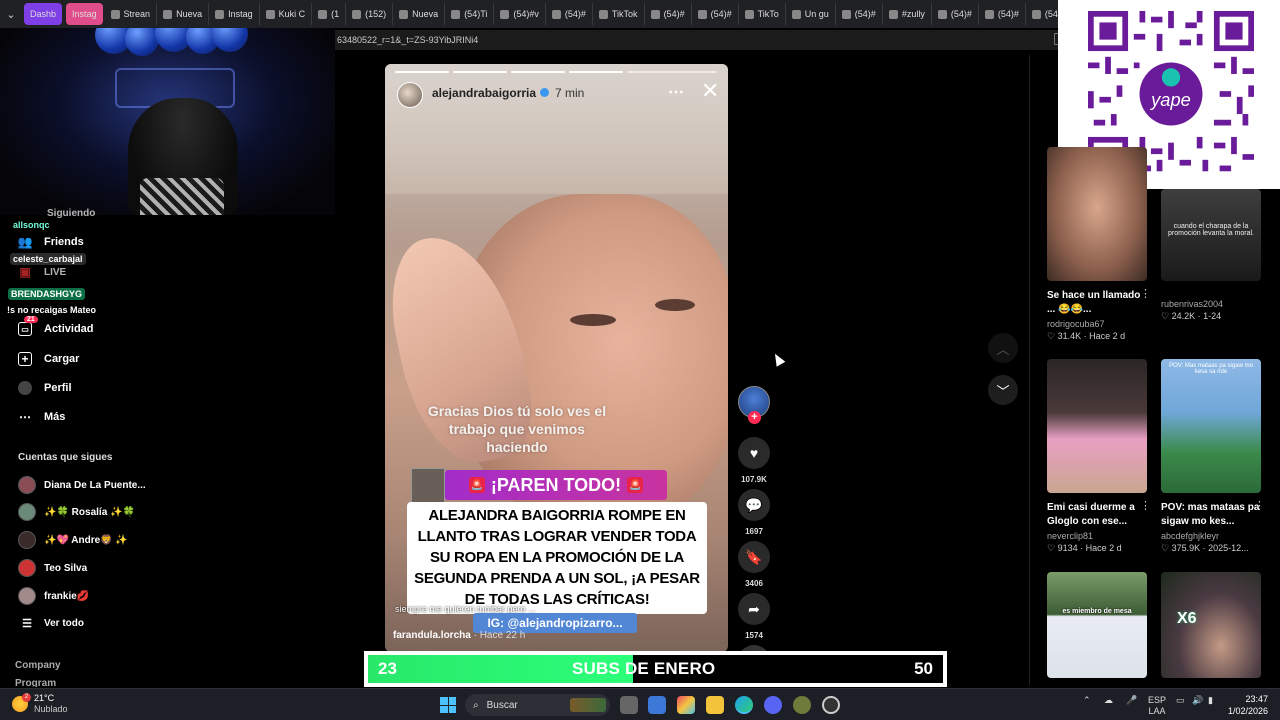  Describe the element at coordinates (76, 512) in the screenshot. I see `account-item: ✨🍀 Rosalía ✨🍀` at that location.